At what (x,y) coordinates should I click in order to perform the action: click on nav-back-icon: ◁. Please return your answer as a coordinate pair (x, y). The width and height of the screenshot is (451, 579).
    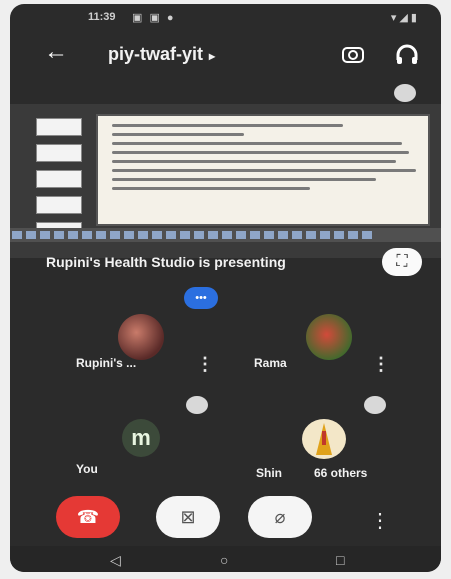
    Looking at the image, I should click on (115, 560).